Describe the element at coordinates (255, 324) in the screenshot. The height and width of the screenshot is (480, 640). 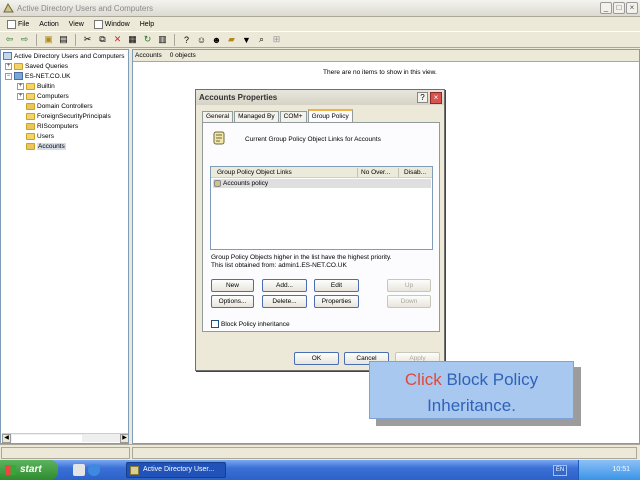
I see `block-inheritance-label: Block Policy inheritance` at that location.